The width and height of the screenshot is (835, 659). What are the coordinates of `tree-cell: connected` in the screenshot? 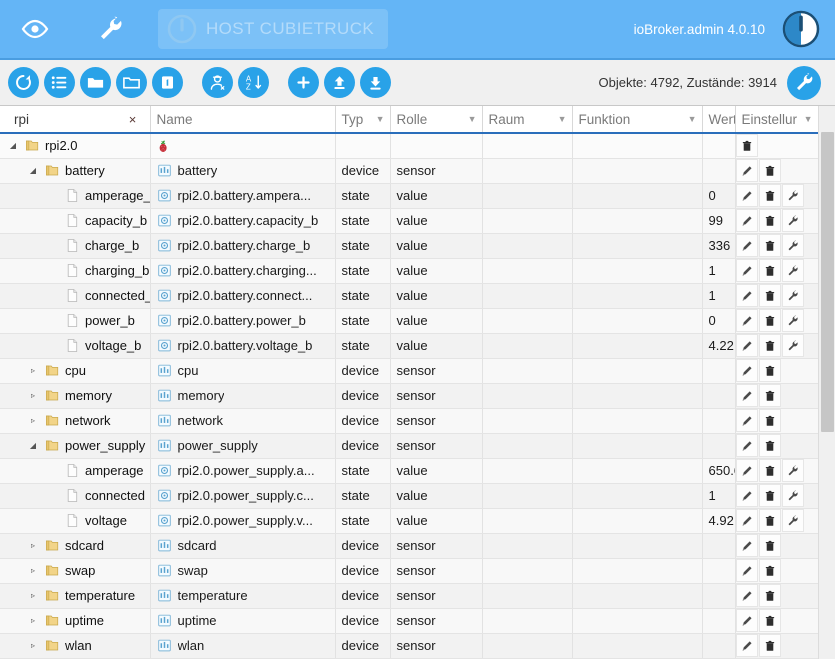 It's located at (75, 496).